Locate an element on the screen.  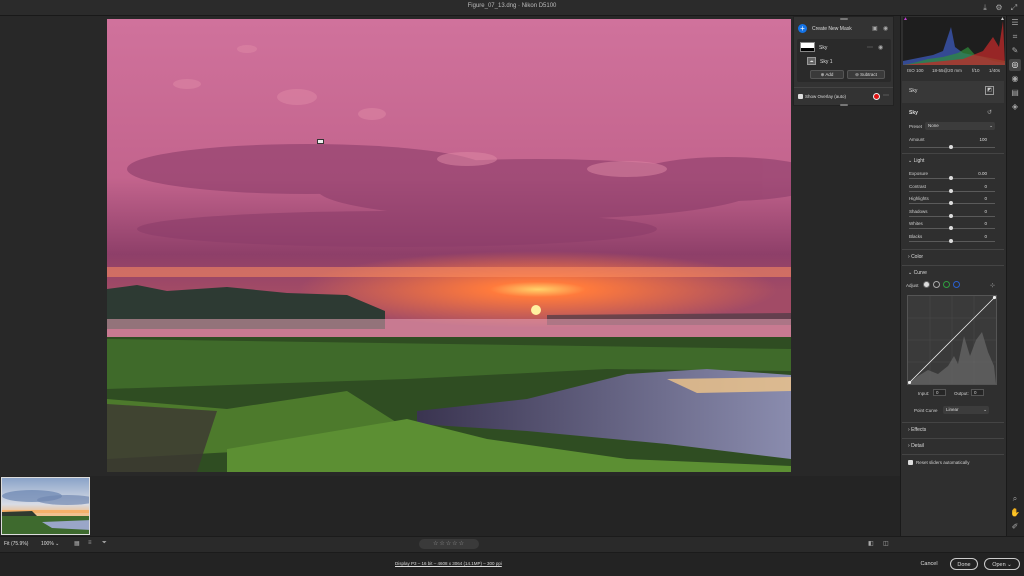
info-iso: ISO 100 is located at coordinates (915, 70).